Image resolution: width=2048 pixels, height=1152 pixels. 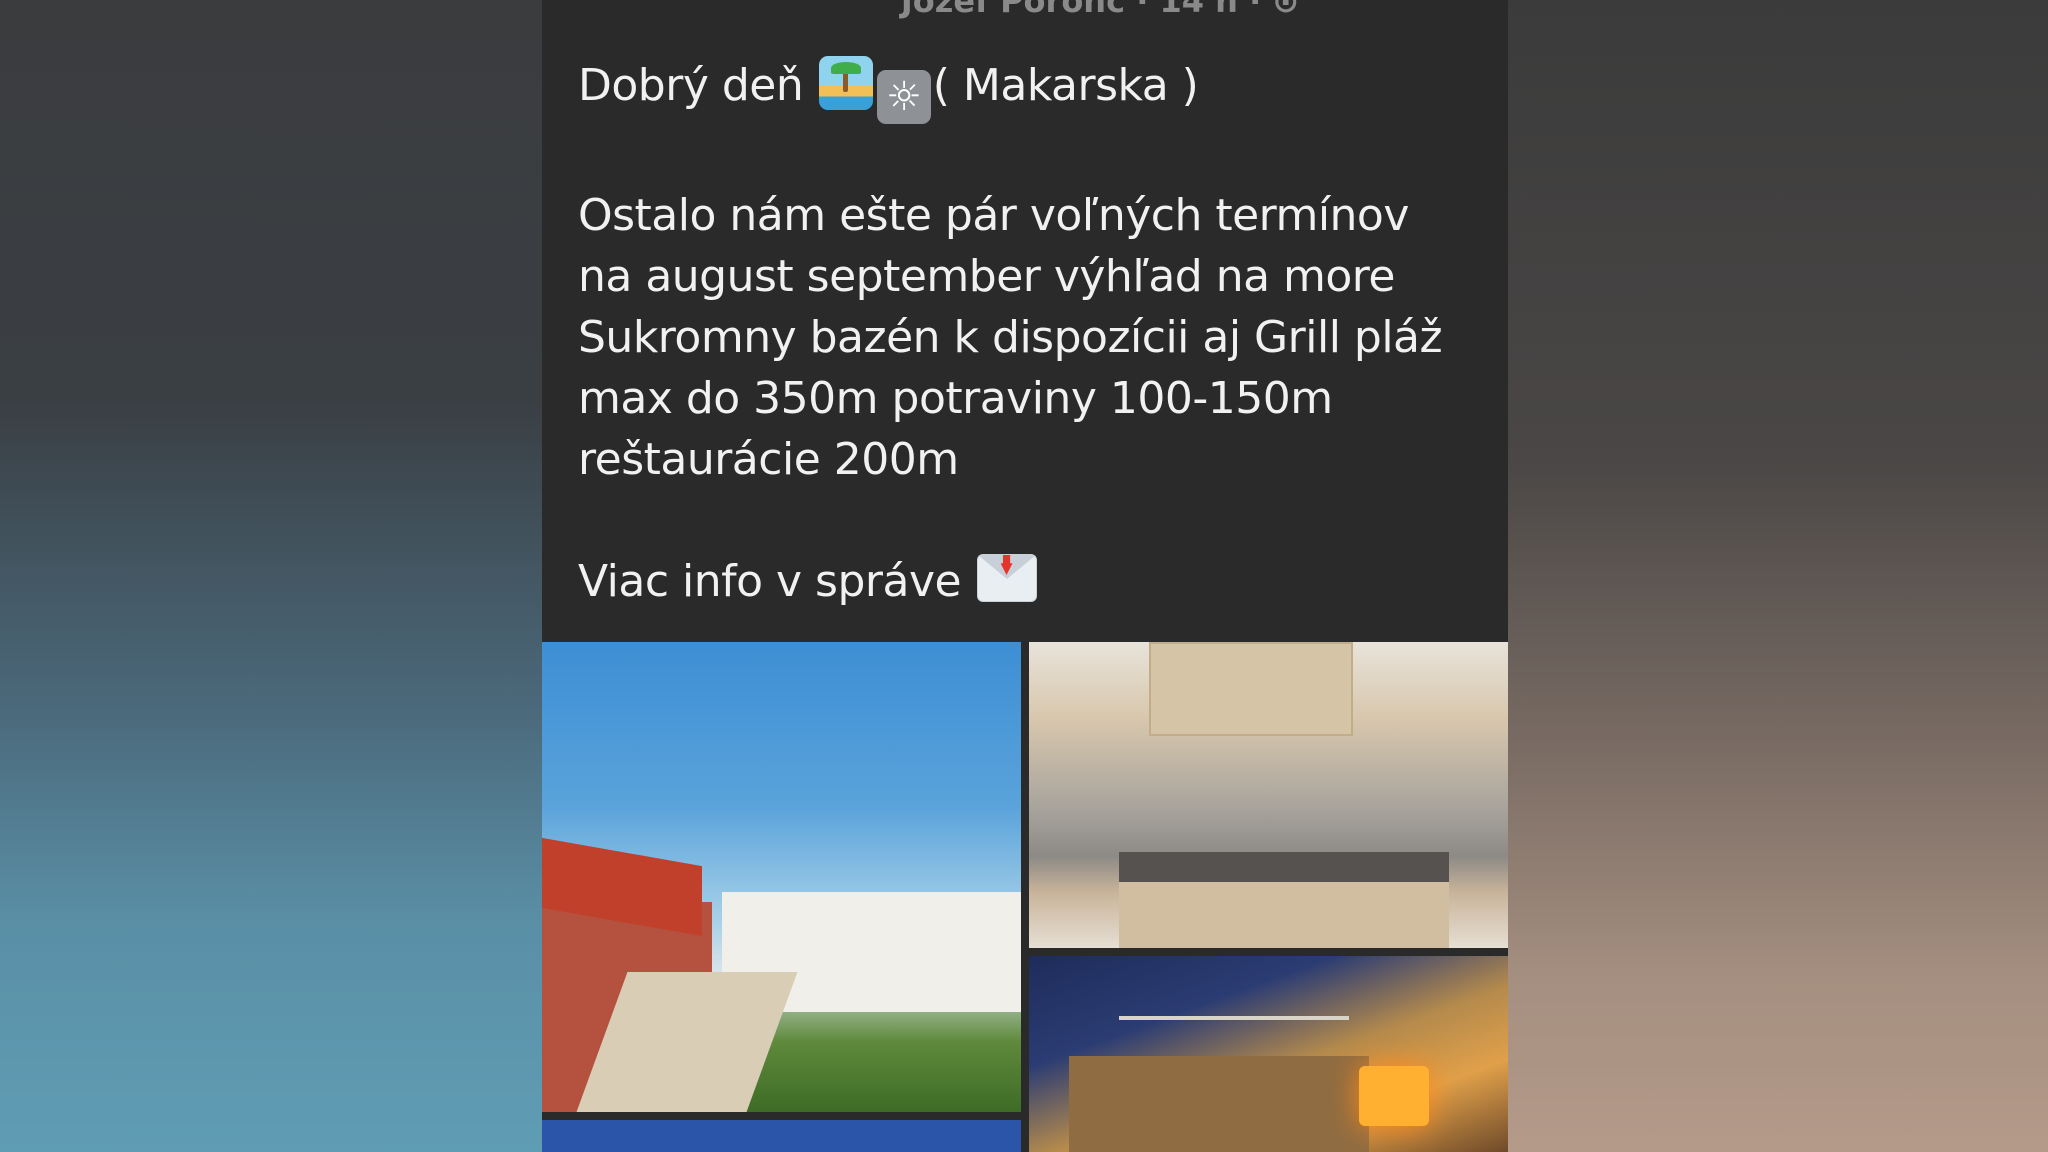 I want to click on body-line: max do 350m potraviny 100-150m, so click(x=955, y=398).